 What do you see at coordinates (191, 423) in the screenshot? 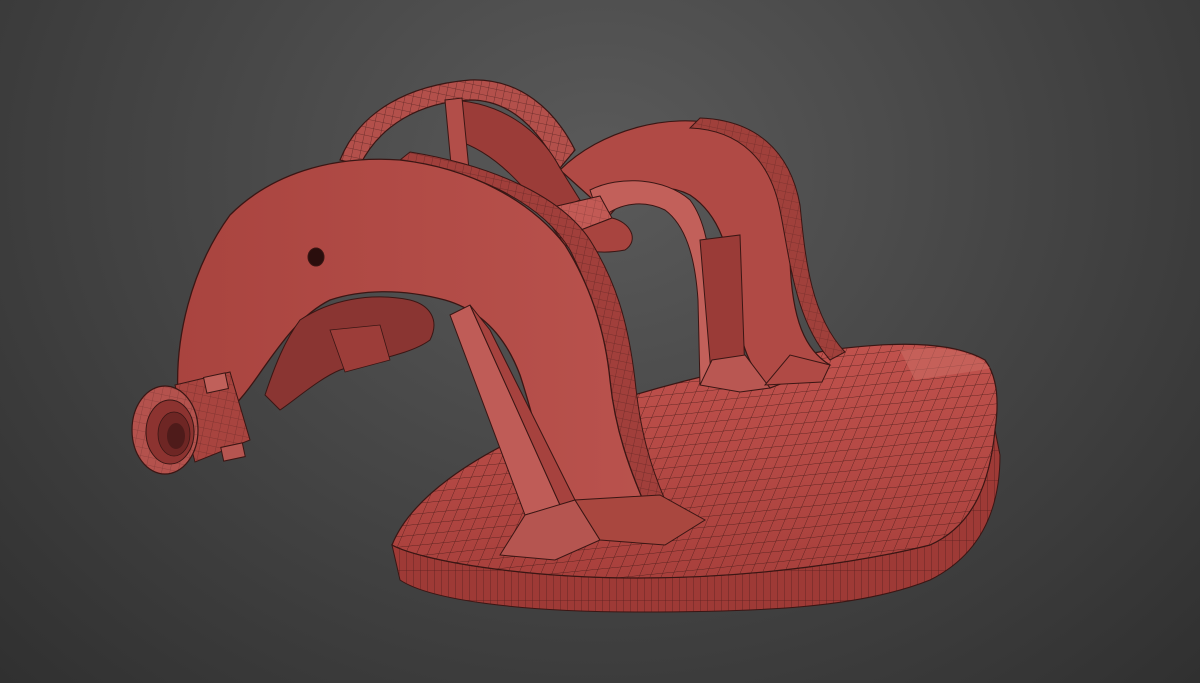
I see `shaft-end` at bounding box center [191, 423].